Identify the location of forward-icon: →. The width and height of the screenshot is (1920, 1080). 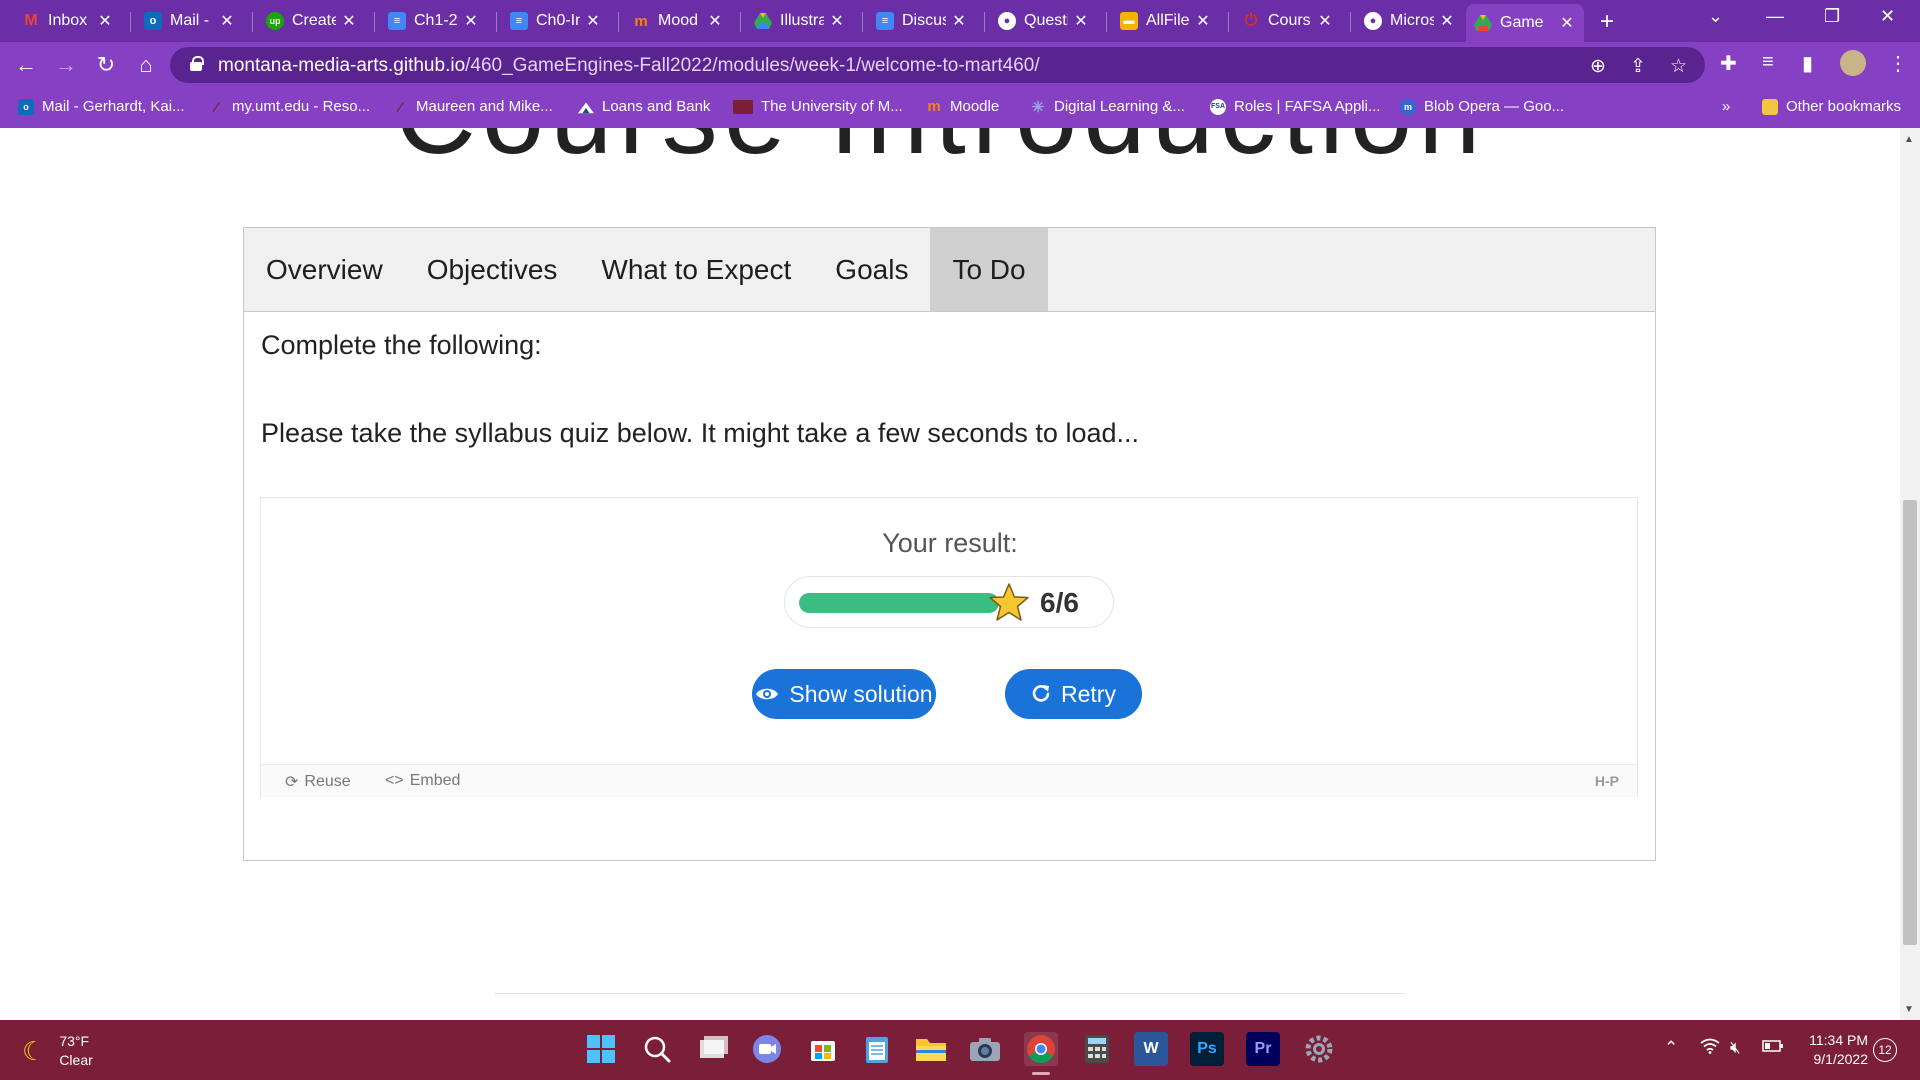
(66, 65).